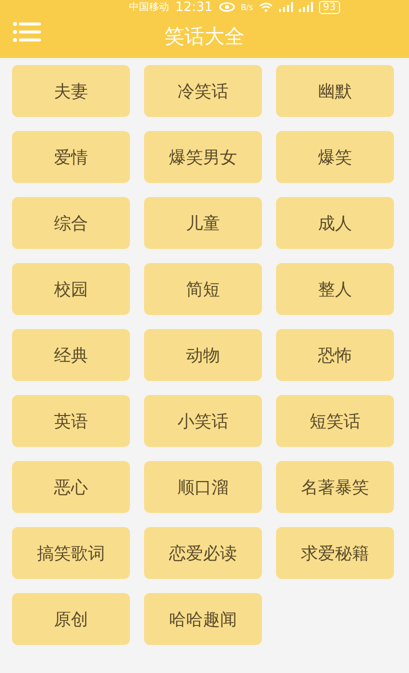 This screenshot has width=409, height=673. Describe the element at coordinates (71, 553) in the screenshot. I see `category-button: 搞笑歌词` at that location.